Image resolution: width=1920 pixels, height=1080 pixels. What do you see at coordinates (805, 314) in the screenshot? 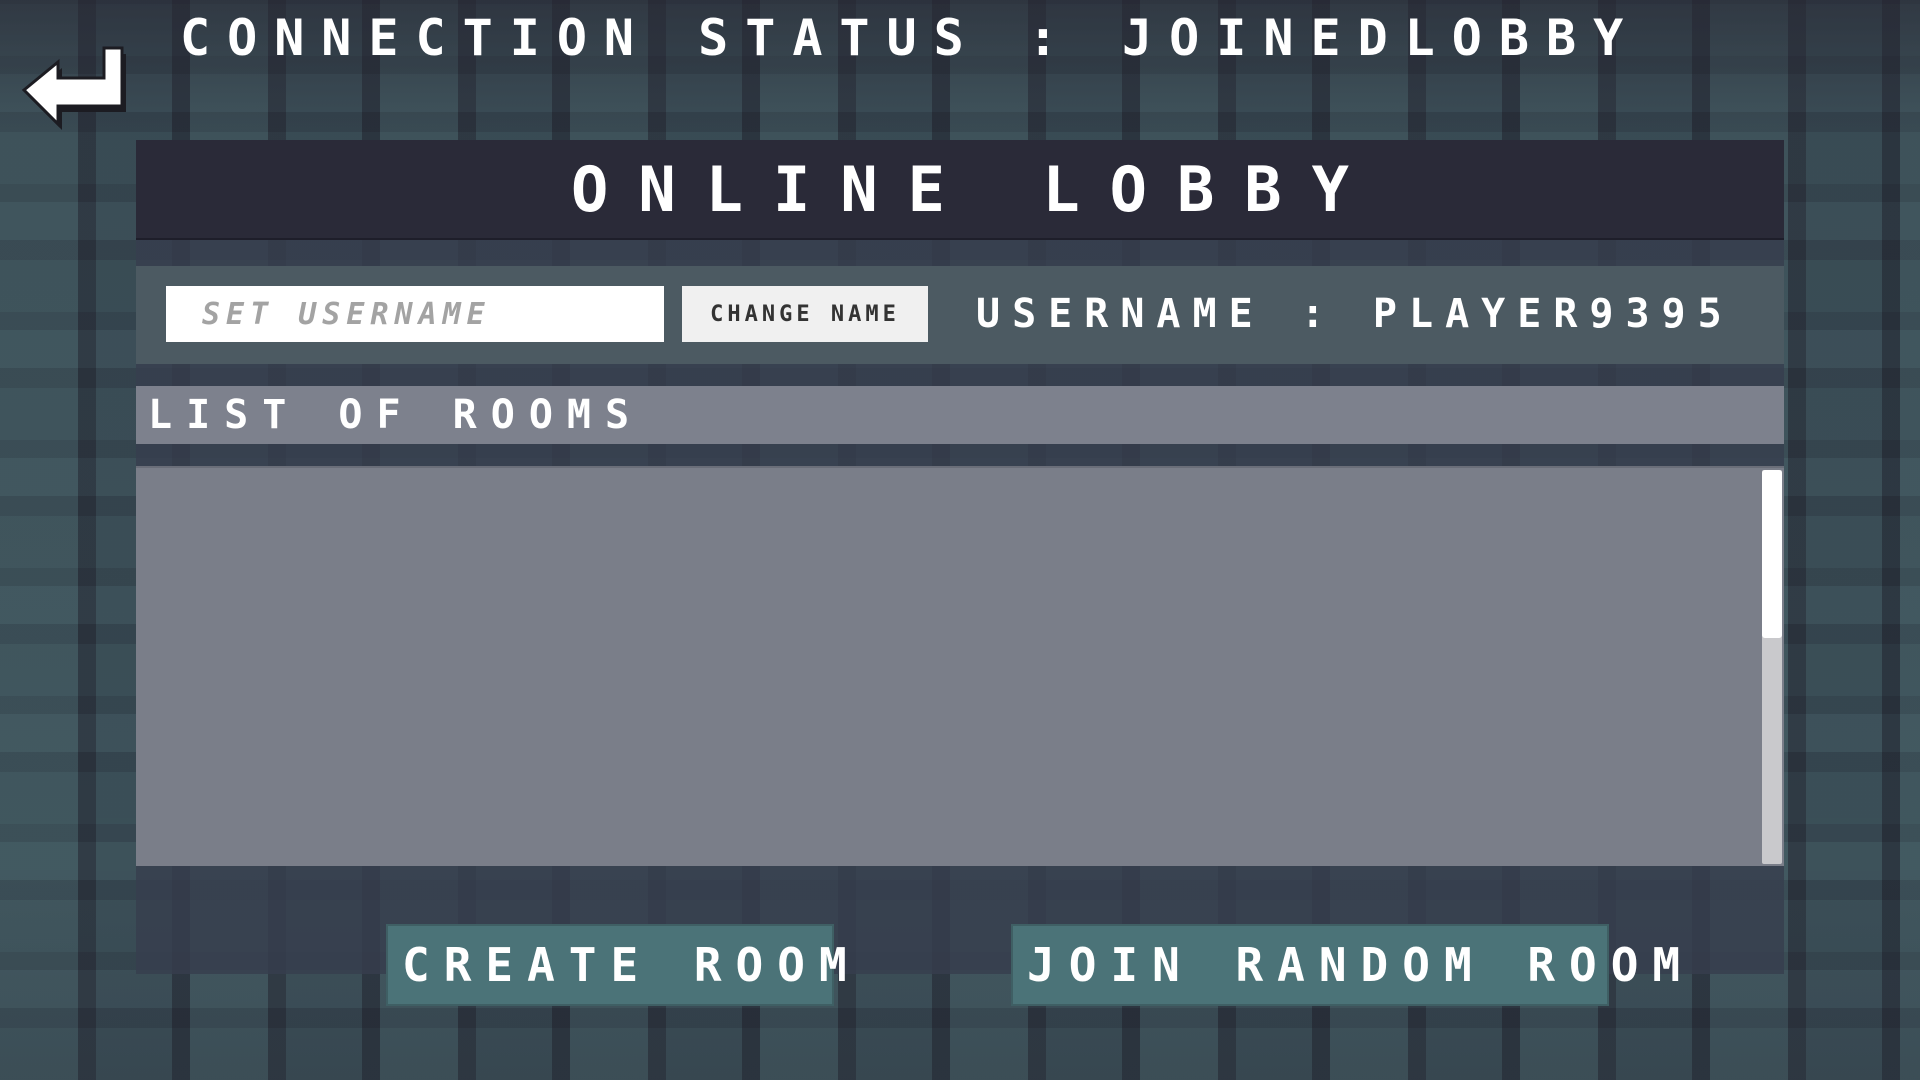
I see `change-name-button: CHANGE NAME` at bounding box center [805, 314].